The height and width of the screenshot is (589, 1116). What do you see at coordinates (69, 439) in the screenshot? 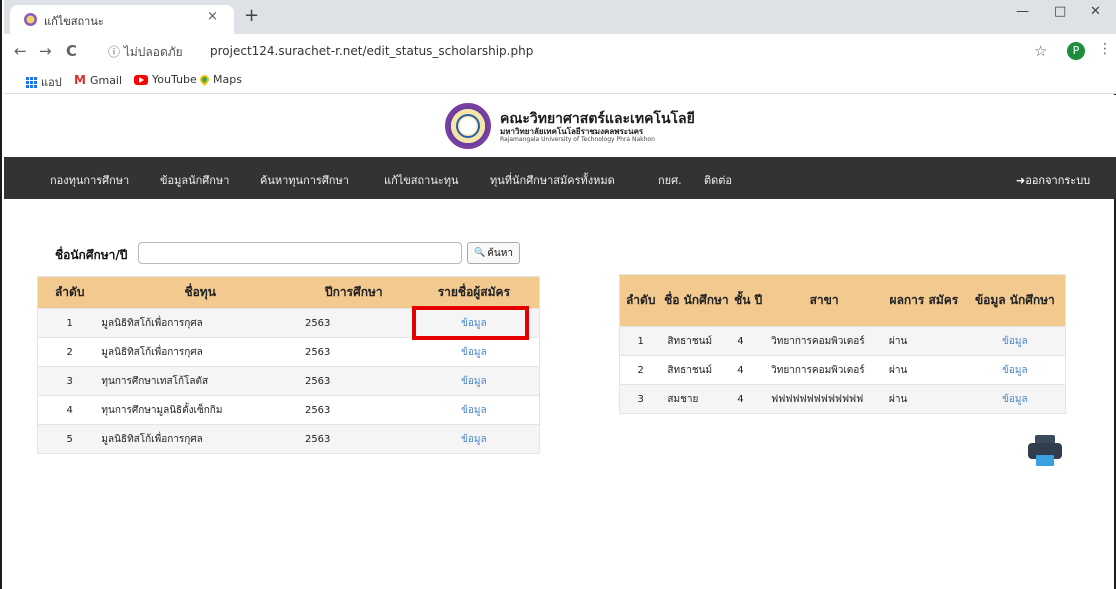
I see `cell-index: 5` at bounding box center [69, 439].